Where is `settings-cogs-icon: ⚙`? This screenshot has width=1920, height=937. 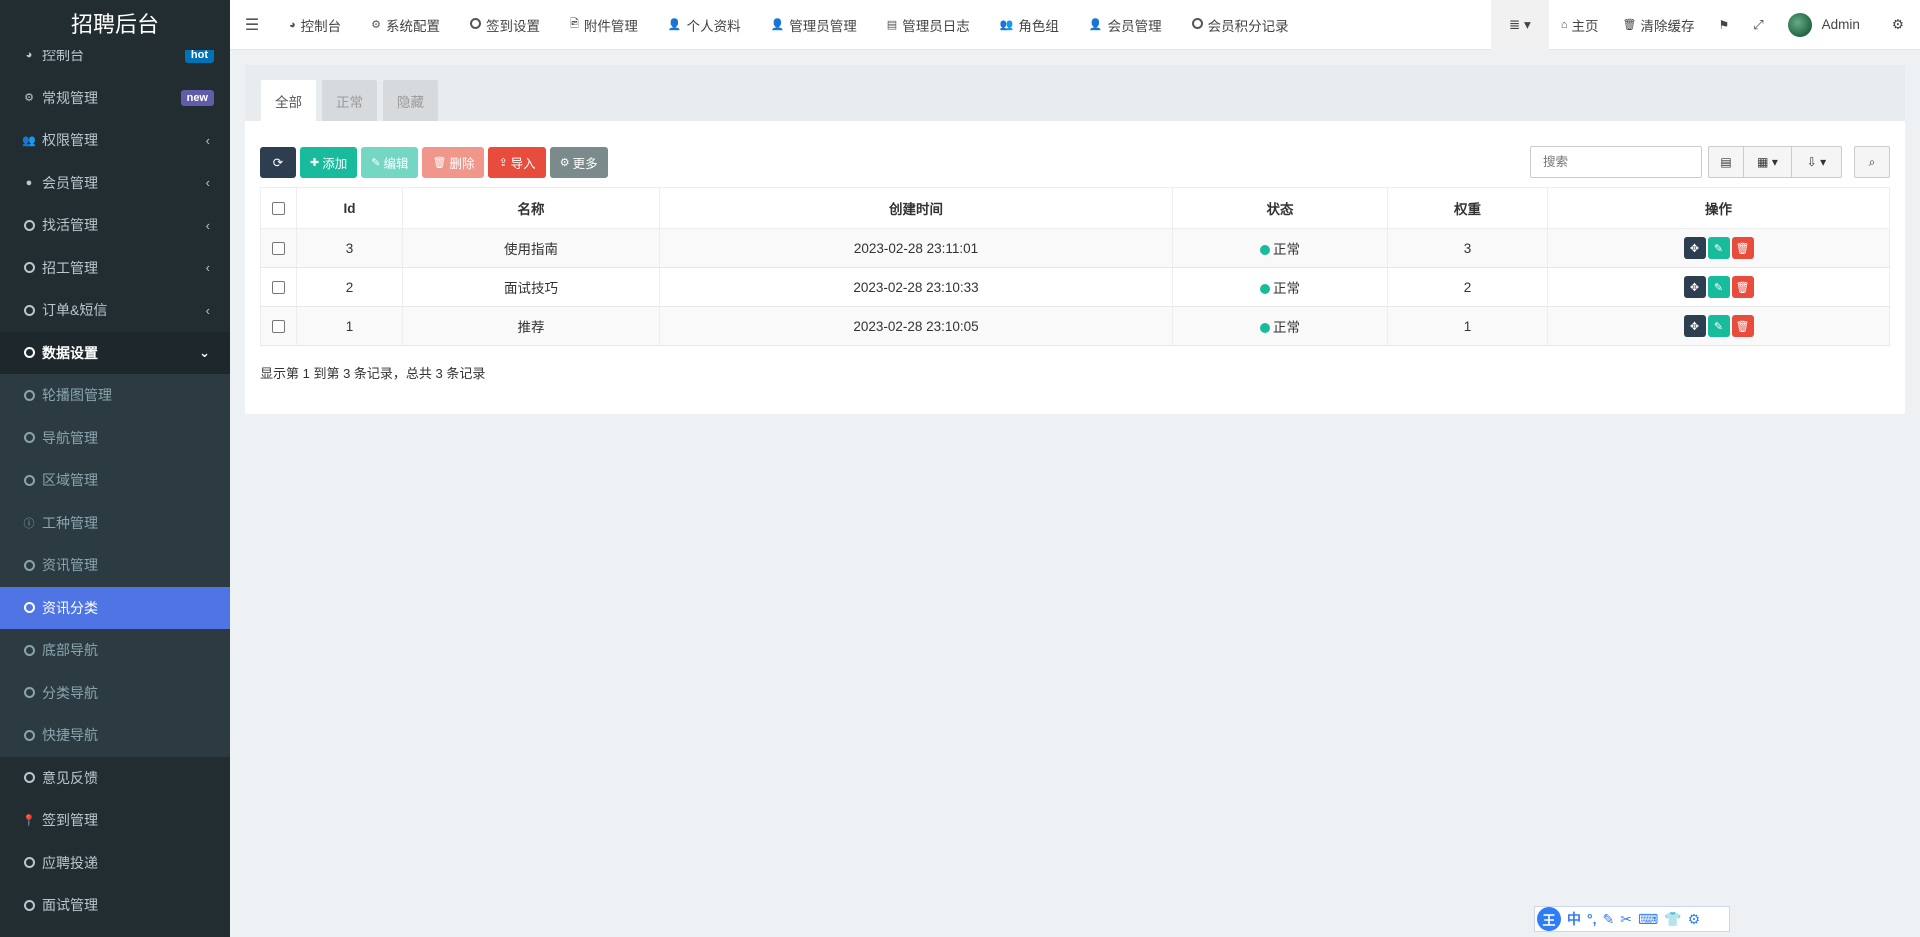 settings-cogs-icon: ⚙ is located at coordinates (1900, 25).